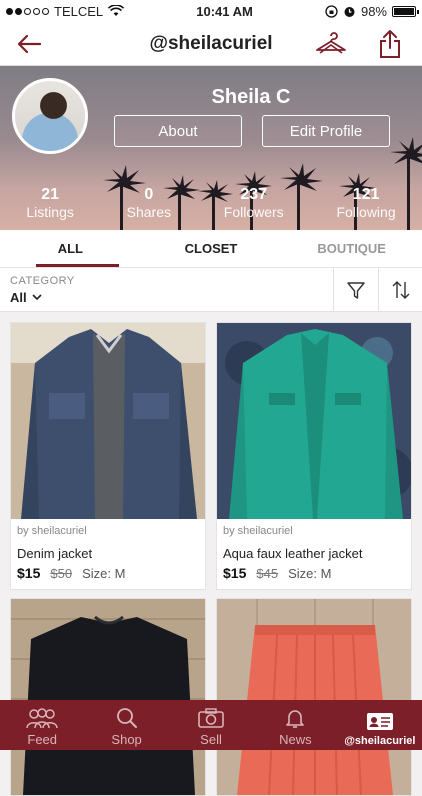 This screenshot has height=796, width=422. I want to click on listing-price-row: $15 $50 Size: M, so click(108, 573).